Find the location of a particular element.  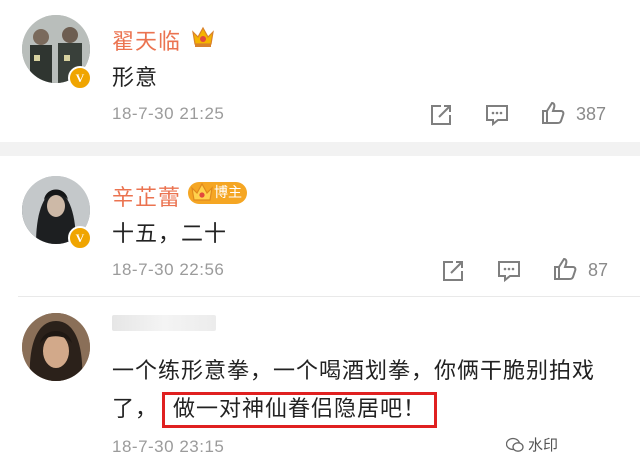

avatar is located at coordinates (56, 347).